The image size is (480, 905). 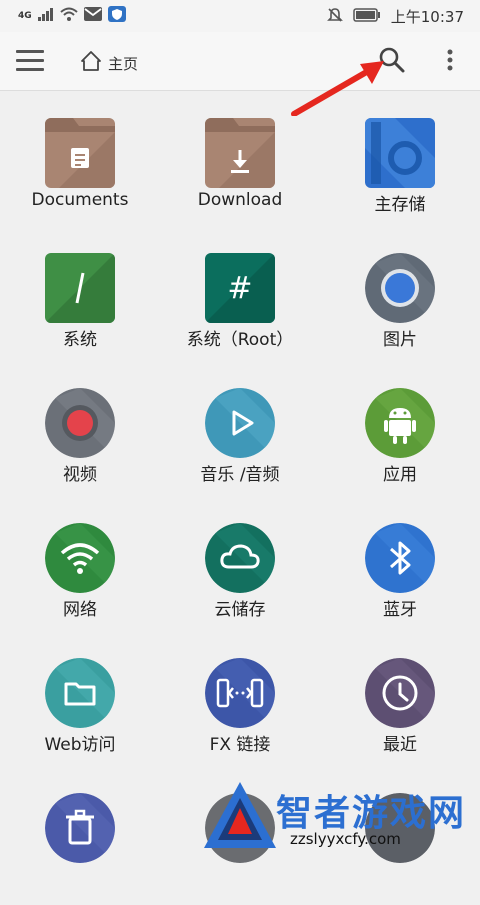 I want to click on folder-download-icon, so click(x=240, y=153).